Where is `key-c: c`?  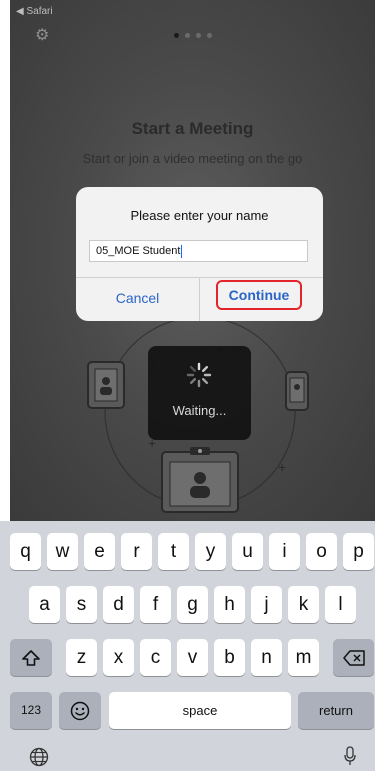
key-c: c is located at coordinates (155, 657).